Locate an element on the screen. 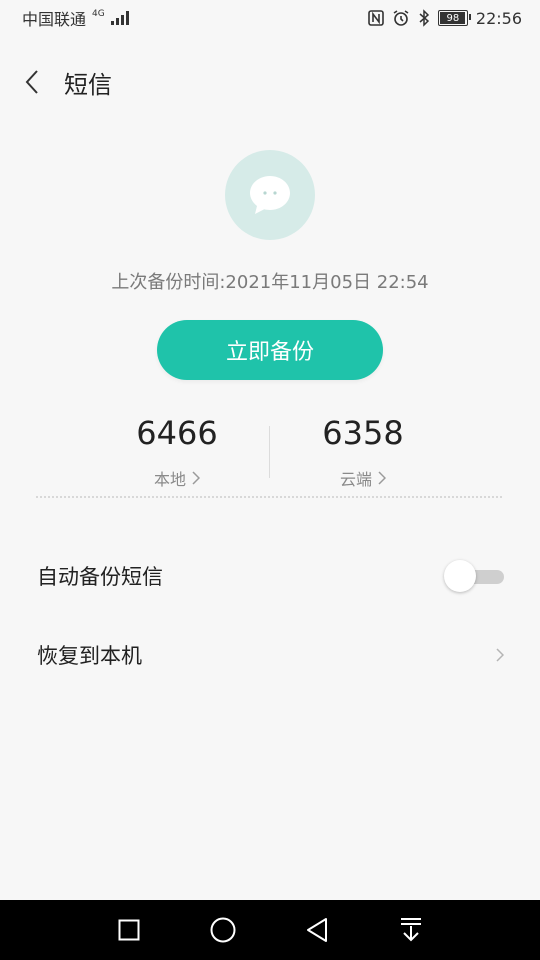 This screenshot has height=960, width=540. message-icon is located at coordinates (270, 195).